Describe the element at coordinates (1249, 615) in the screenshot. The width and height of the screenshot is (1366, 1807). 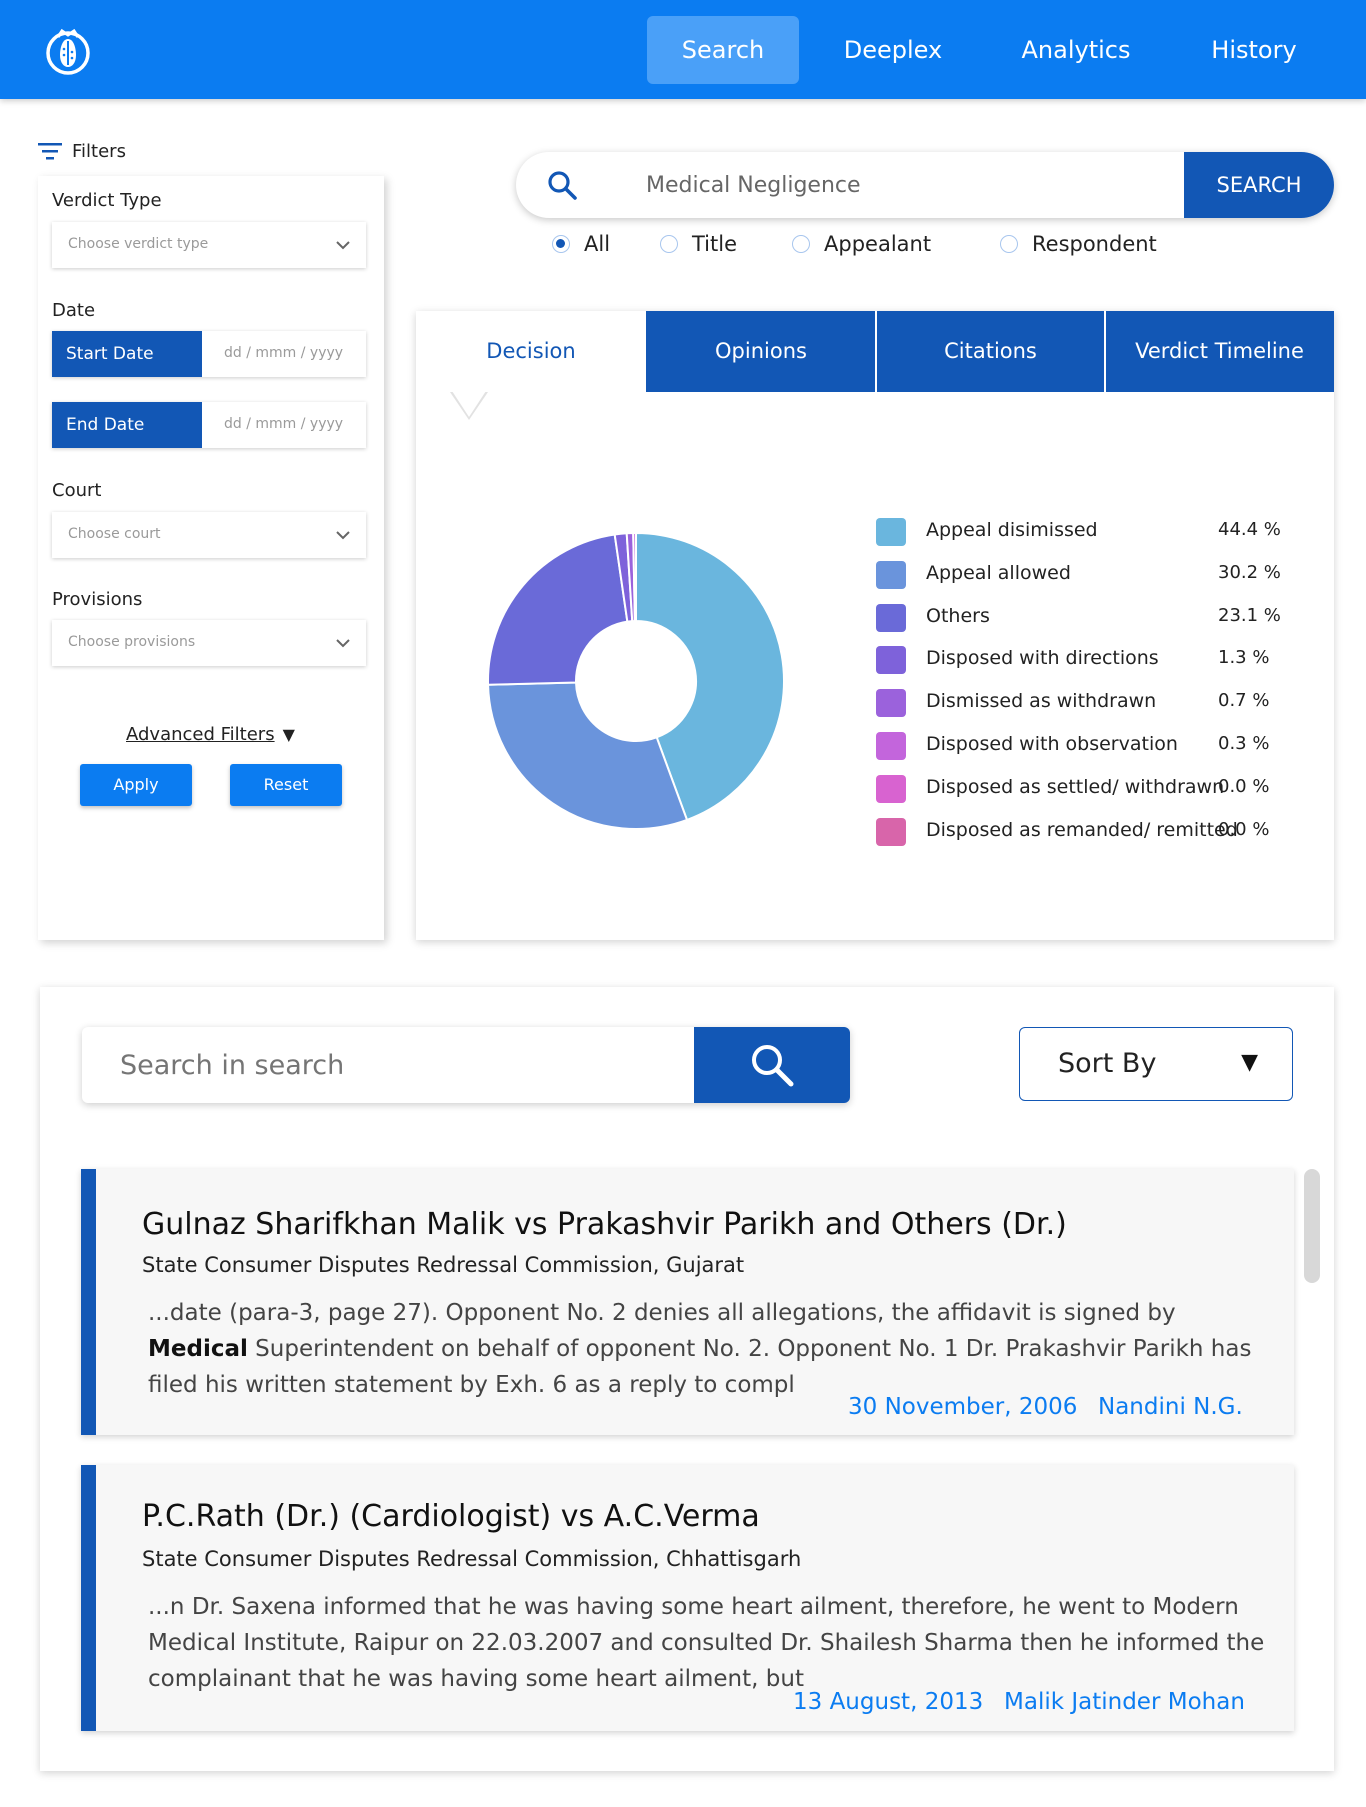
I see `legend-value: 23.1 %` at that location.